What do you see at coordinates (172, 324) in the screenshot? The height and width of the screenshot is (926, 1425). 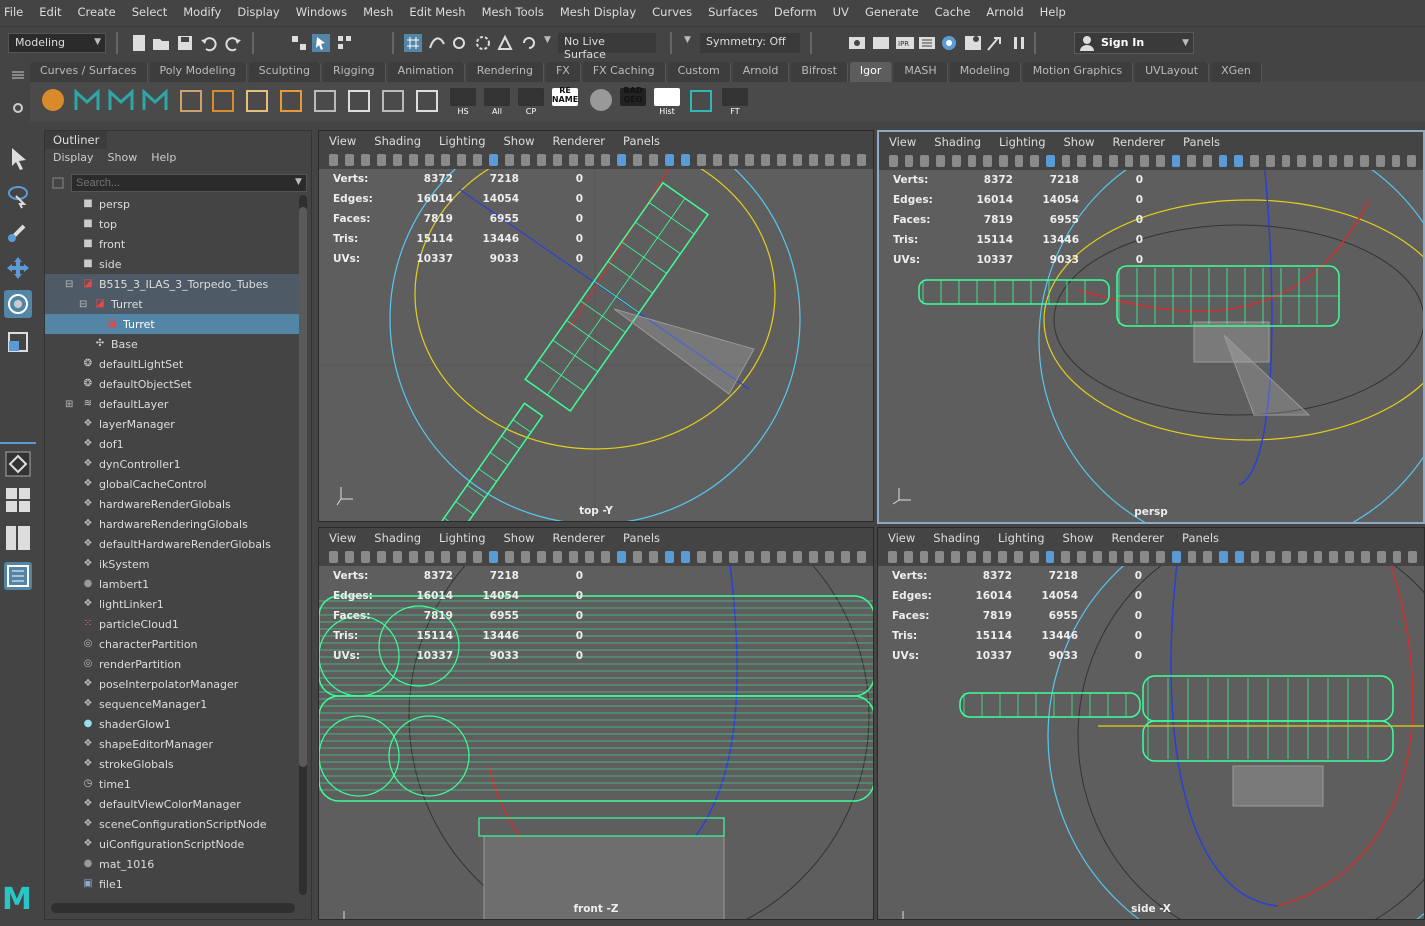 I see `outliner-item: ◪ Turret` at bounding box center [172, 324].